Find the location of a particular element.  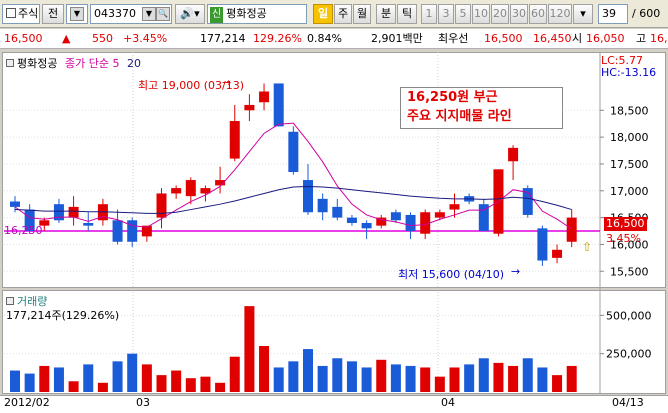

volume-legend-value: 177,214주(129.26%) is located at coordinates (63, 315).